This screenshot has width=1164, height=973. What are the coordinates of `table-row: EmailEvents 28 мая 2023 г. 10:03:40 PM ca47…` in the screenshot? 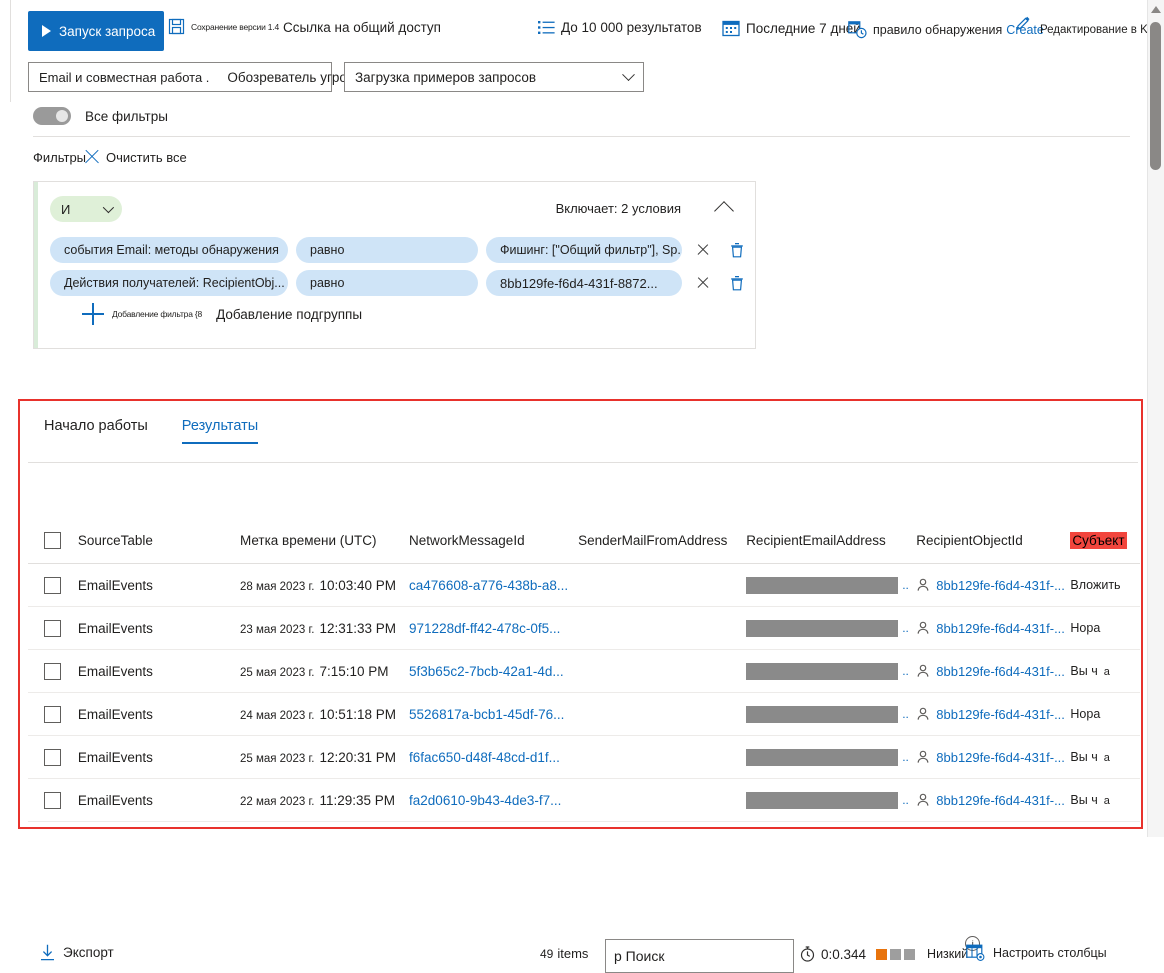 It's located at (584, 585).